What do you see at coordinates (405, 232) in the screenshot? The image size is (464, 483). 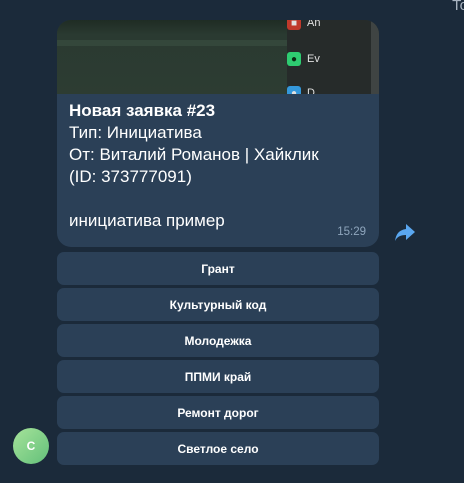 I see `forward-icon` at bounding box center [405, 232].